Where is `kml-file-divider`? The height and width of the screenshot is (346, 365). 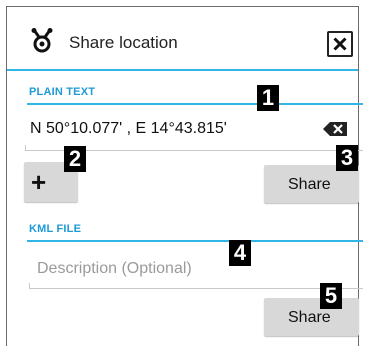 kml-file-divider is located at coordinates (195, 241).